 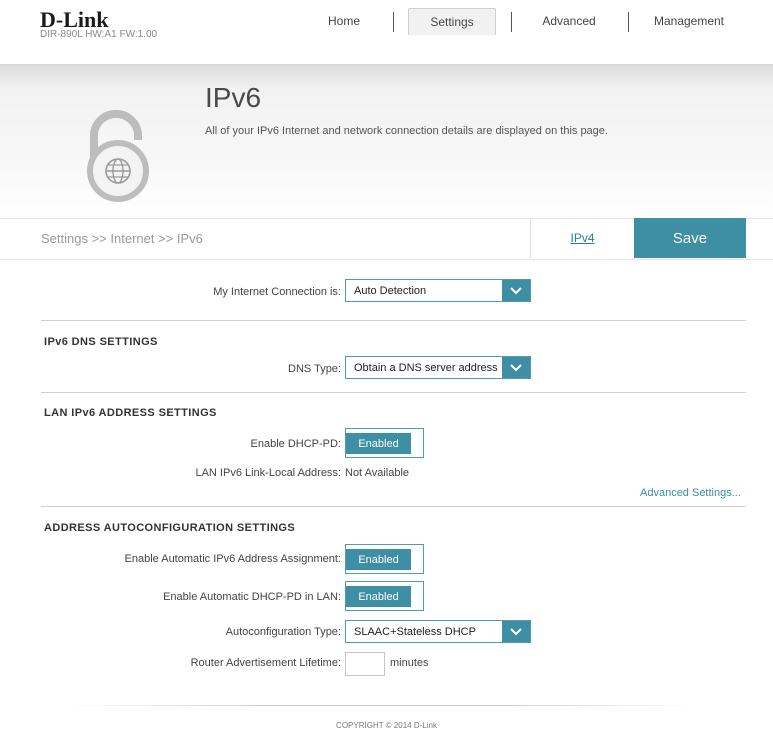 What do you see at coordinates (118, 155) in the screenshot?
I see `lock-globe-icon` at bounding box center [118, 155].